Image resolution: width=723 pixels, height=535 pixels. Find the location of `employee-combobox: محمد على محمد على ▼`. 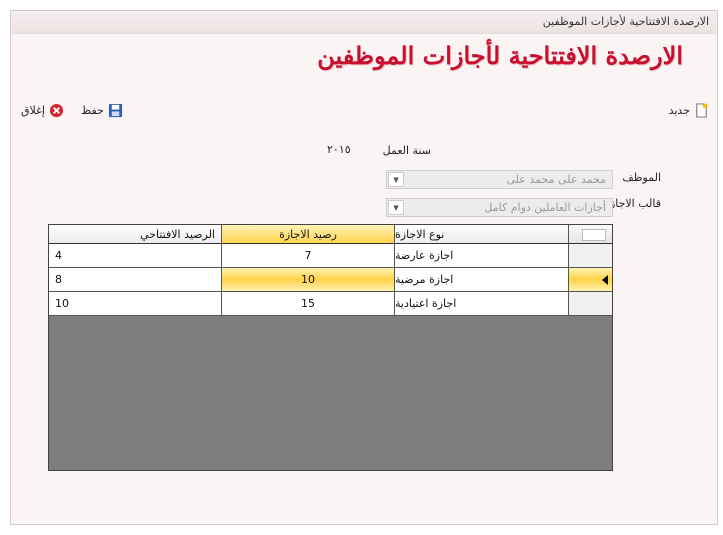

employee-combobox: محمد على محمد على ▼ is located at coordinates (499, 179).